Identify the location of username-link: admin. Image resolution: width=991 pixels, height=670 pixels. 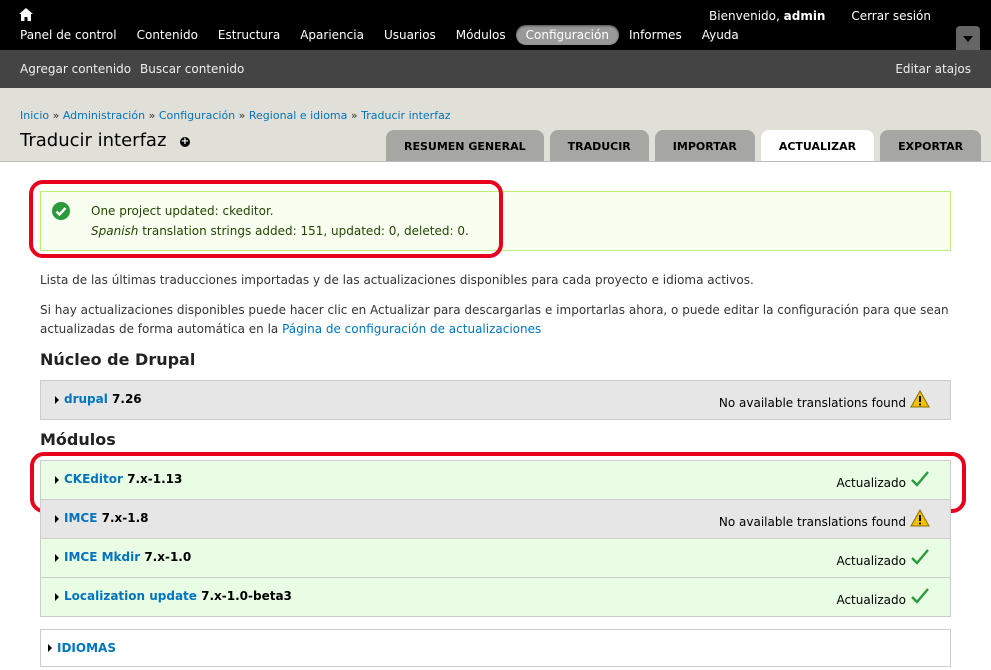
(805, 16).